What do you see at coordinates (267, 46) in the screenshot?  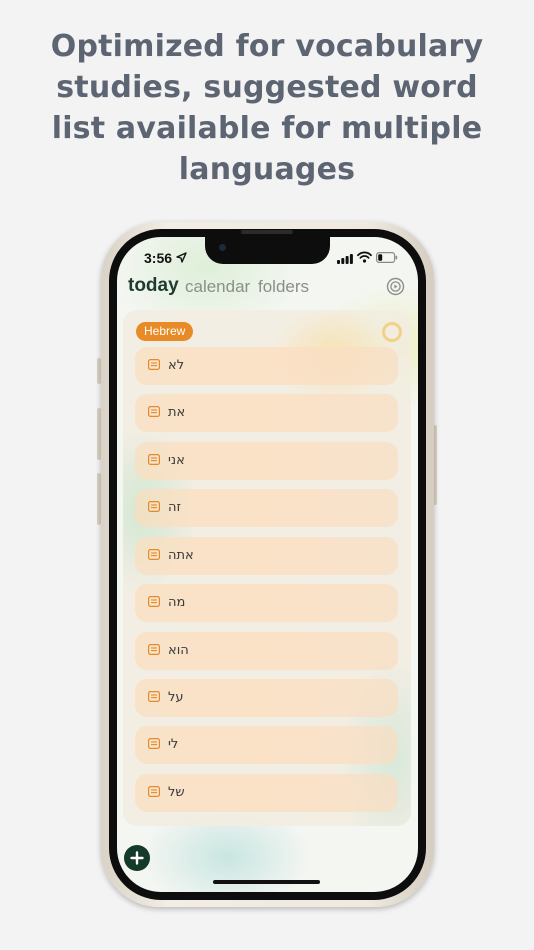 I see `headline-line: Optimized for vocabulary` at bounding box center [267, 46].